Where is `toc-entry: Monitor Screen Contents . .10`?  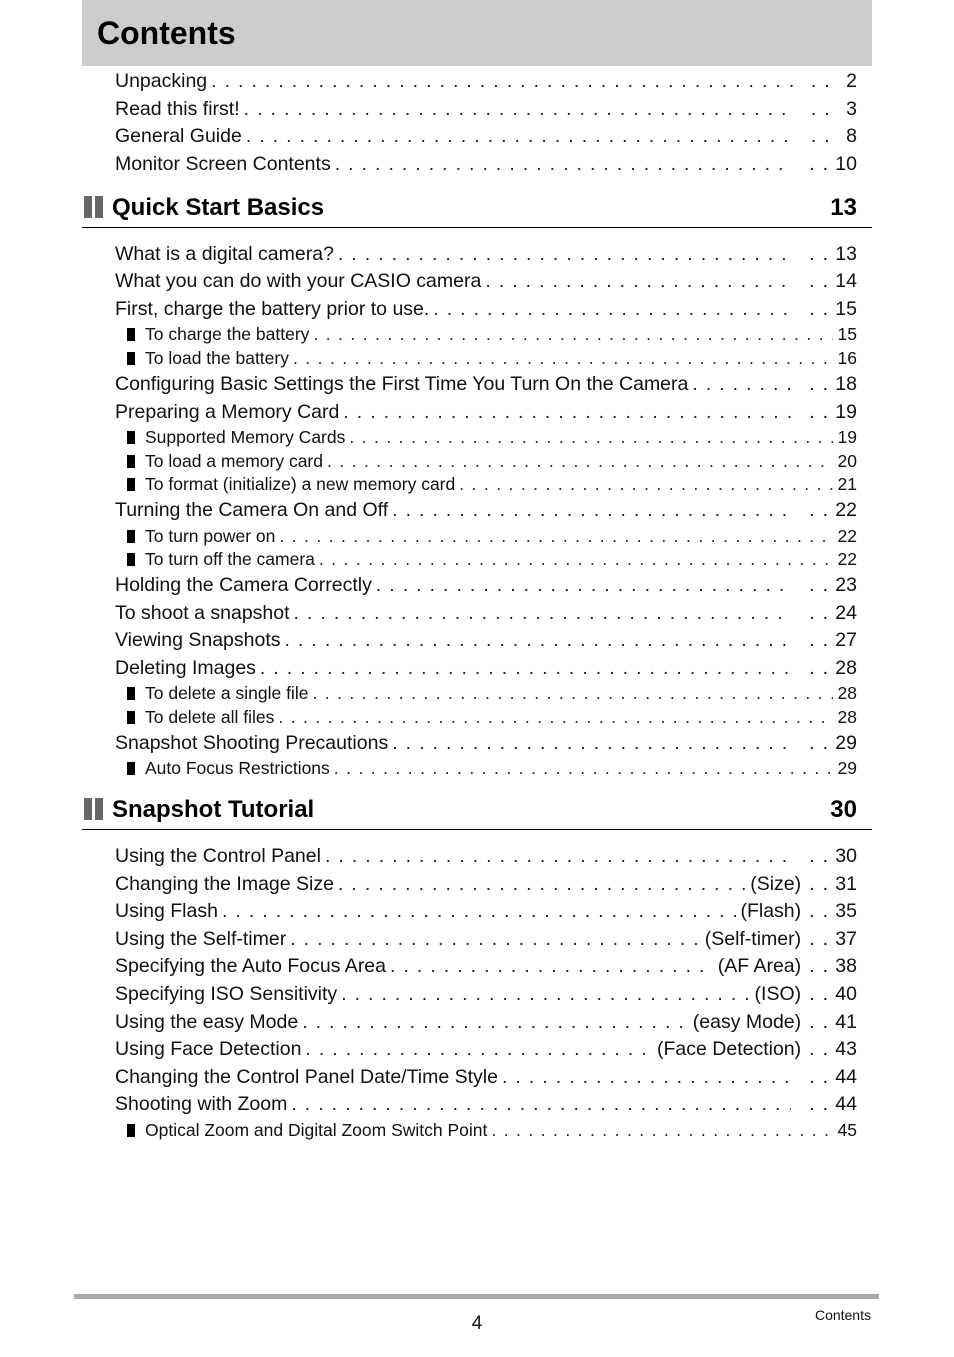
toc-entry: Monitor Screen Contents . .10 is located at coordinates (486, 164).